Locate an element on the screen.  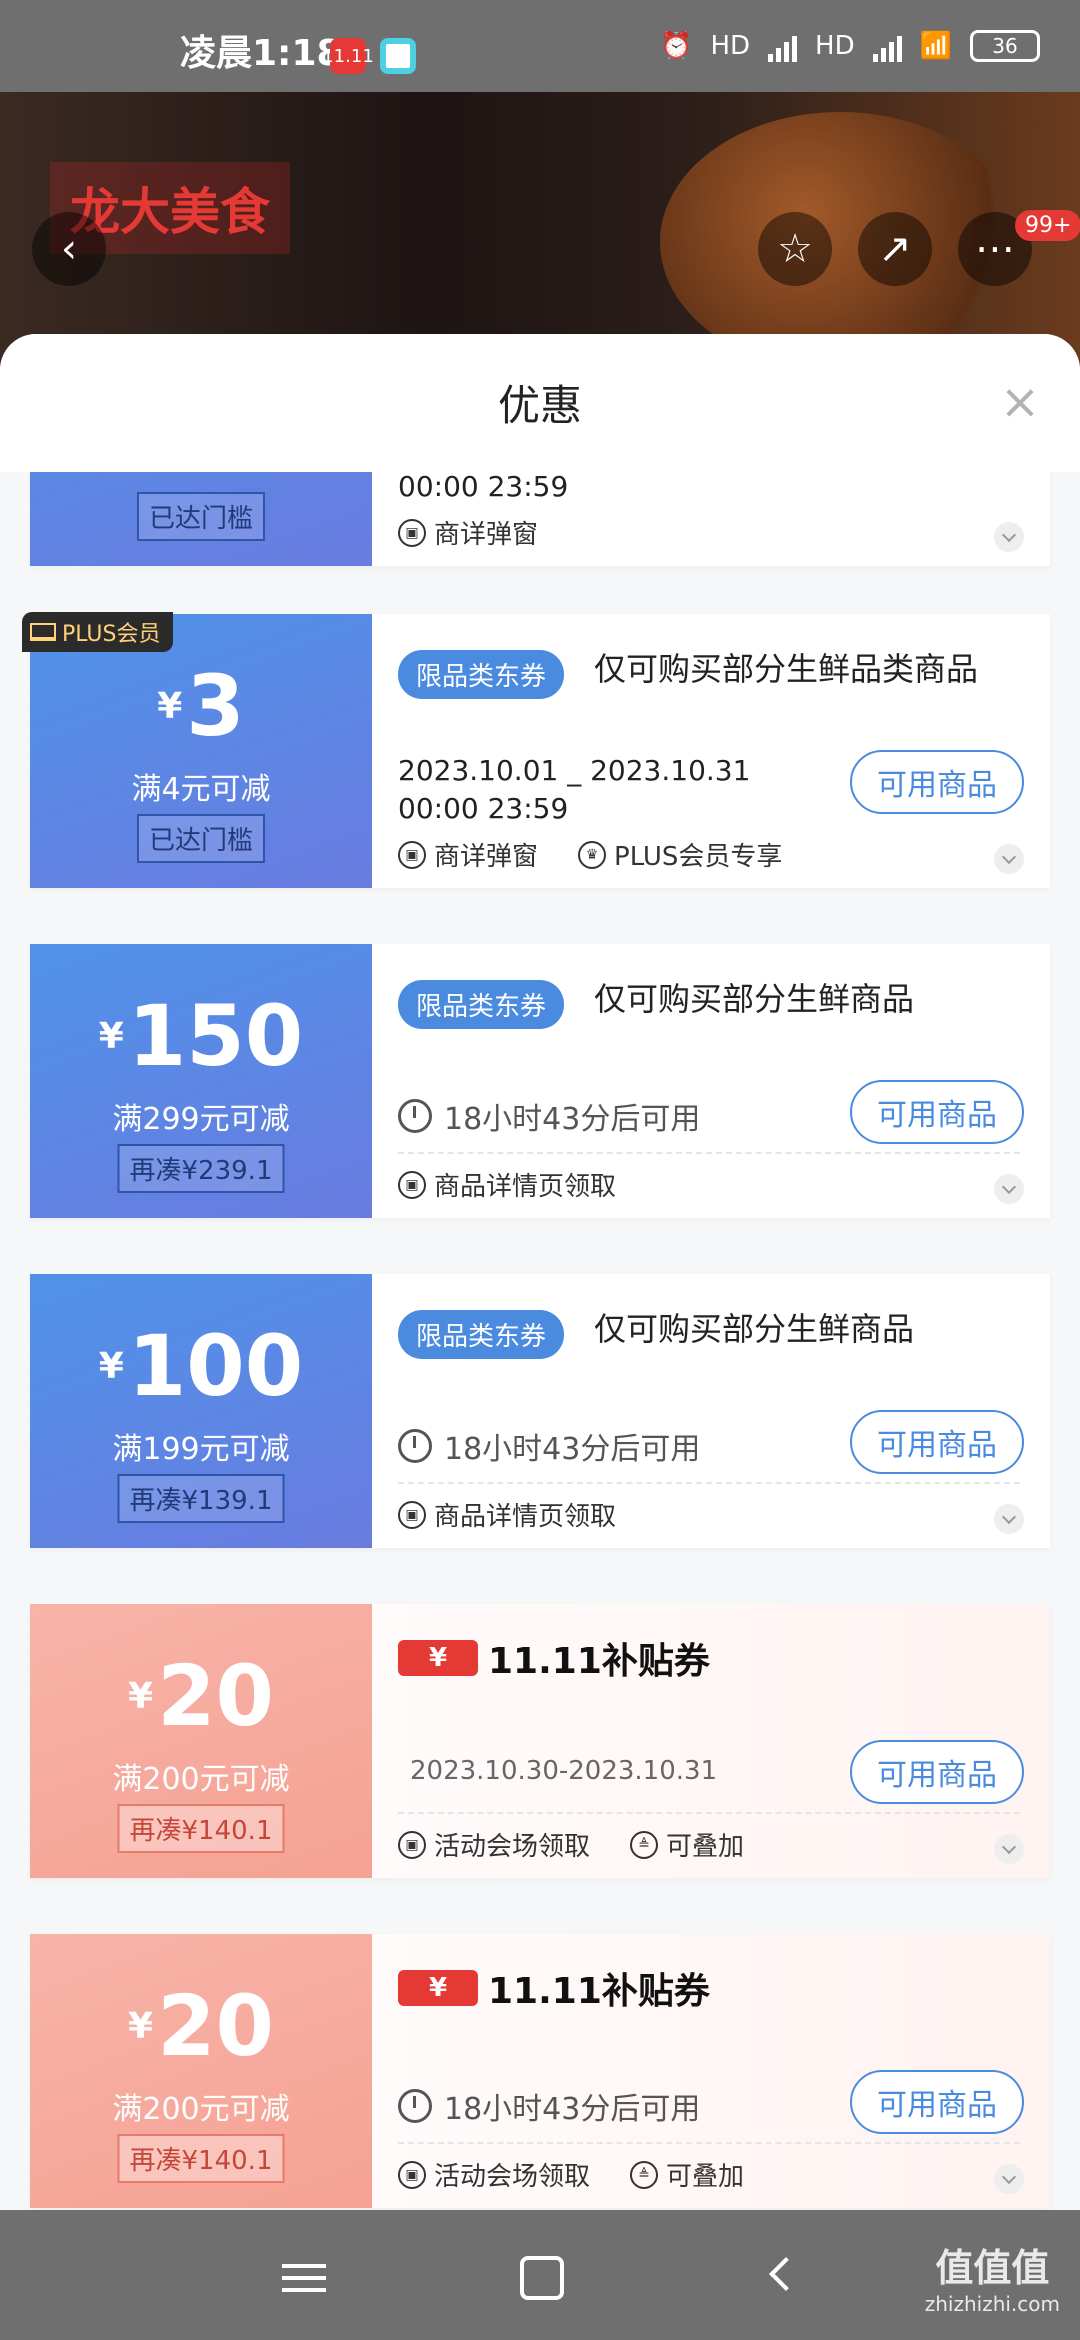
coupon-foot-item: ▣ 商详弹窗 is located at coordinates (468, 532).